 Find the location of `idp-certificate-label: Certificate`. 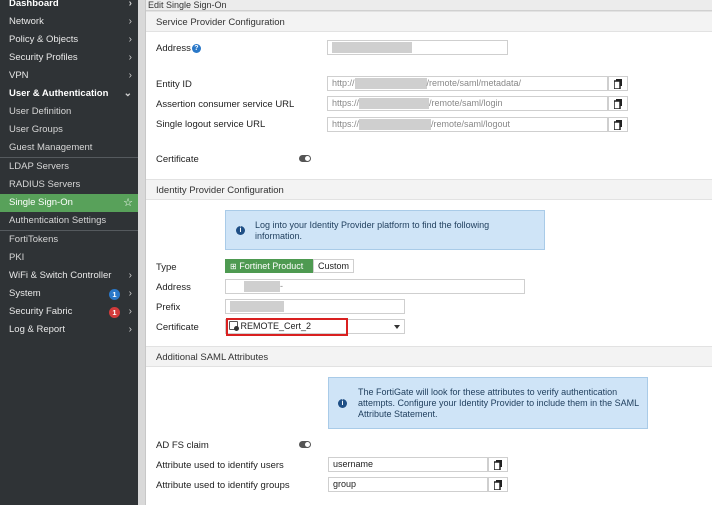

idp-certificate-label: Certificate is located at coordinates (177, 327).